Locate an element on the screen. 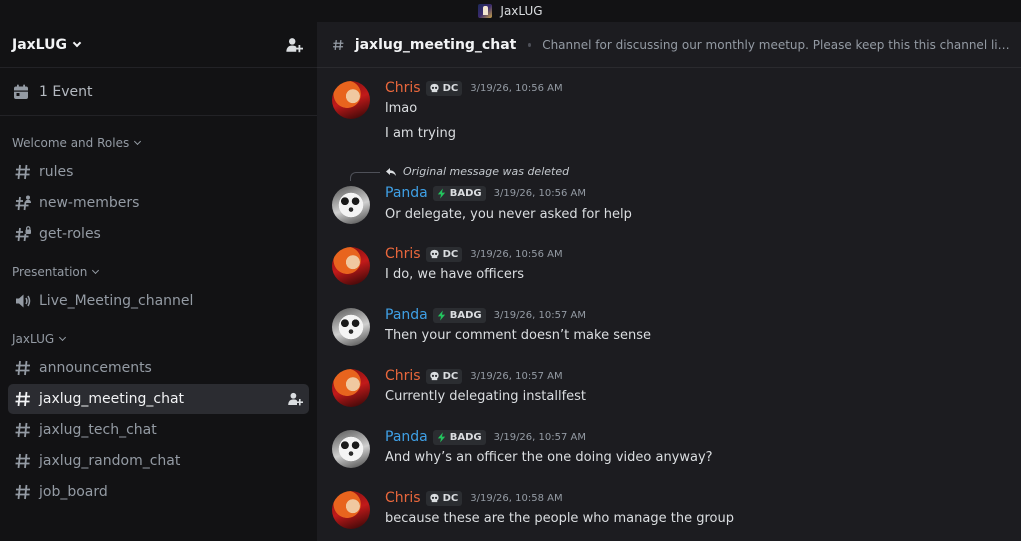 Image resolution: width=1021 pixels, height=541 pixels. reply-reference: Original message was deleted is located at coordinates (477, 171).